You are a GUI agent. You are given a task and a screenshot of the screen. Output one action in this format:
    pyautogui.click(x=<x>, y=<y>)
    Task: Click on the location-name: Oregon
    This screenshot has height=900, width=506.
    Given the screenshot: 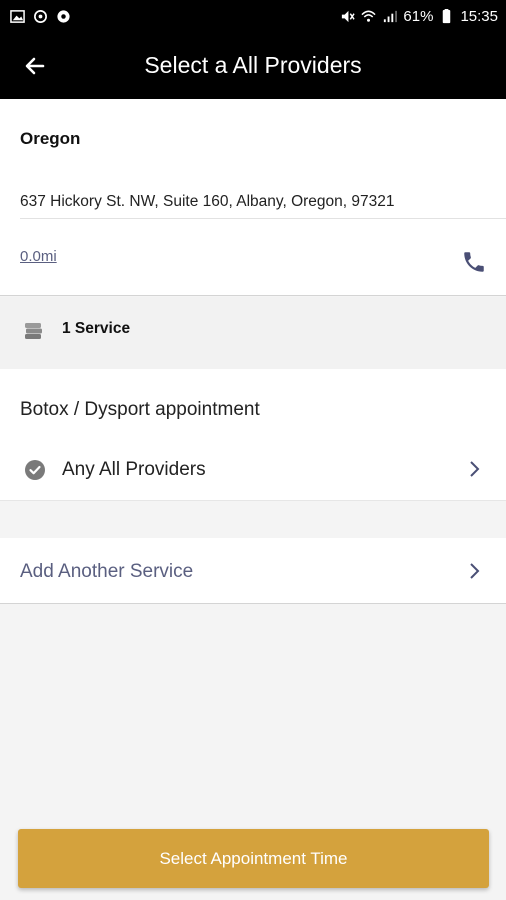 What is the action you would take?
    pyautogui.click(x=50, y=138)
    